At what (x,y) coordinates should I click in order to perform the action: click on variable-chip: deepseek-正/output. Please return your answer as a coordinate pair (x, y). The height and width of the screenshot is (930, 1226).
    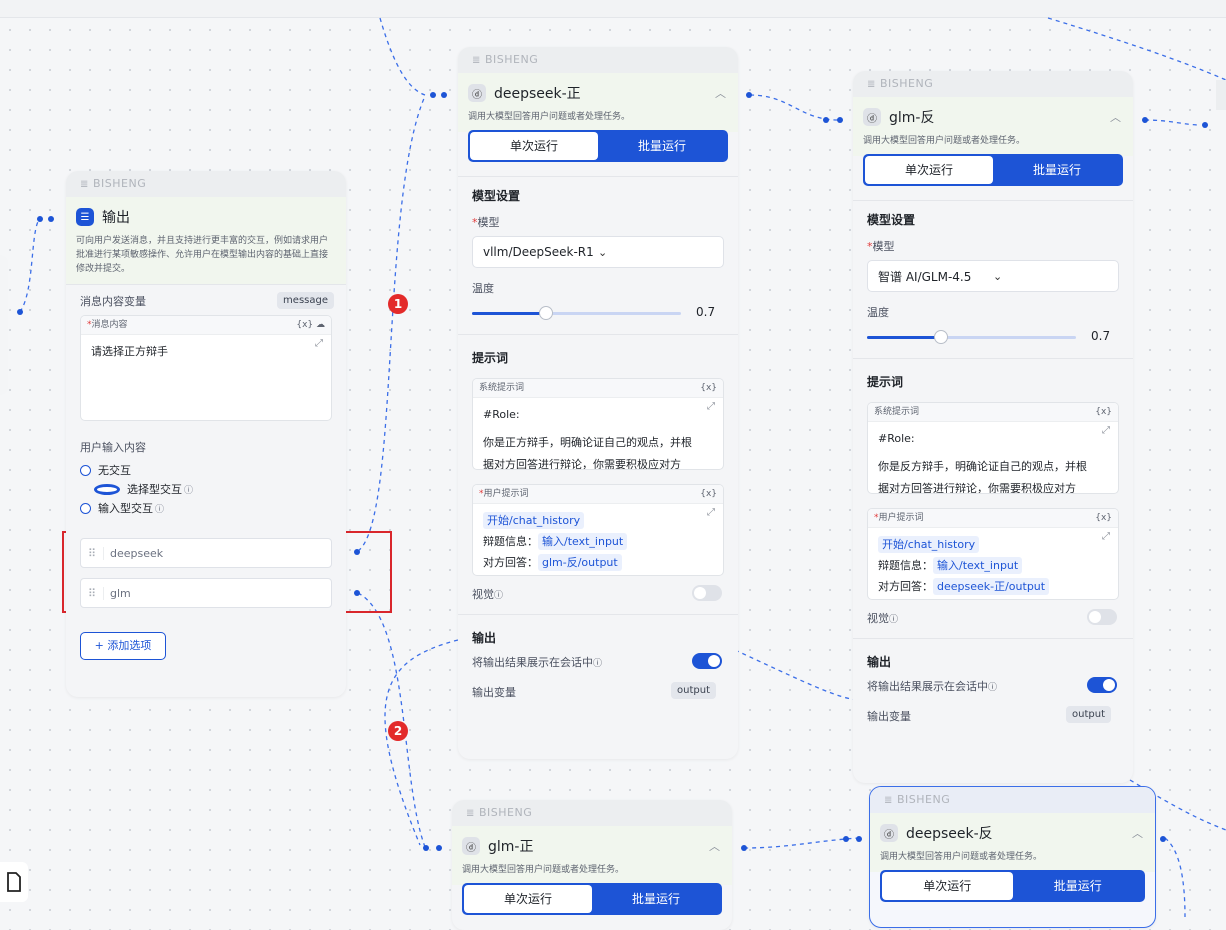
    Looking at the image, I should click on (991, 586).